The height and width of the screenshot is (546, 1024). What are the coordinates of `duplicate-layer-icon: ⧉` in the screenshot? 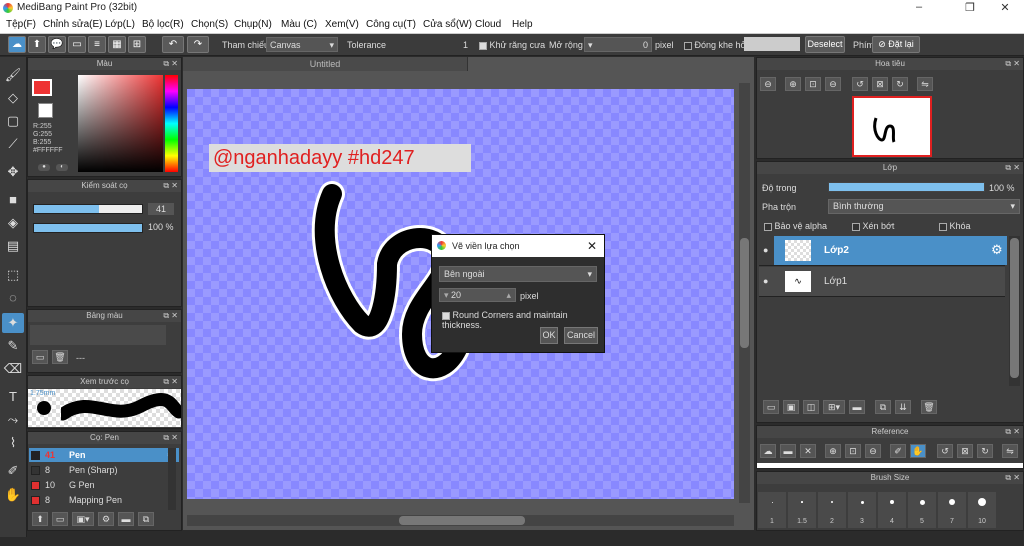 It's located at (883, 407).